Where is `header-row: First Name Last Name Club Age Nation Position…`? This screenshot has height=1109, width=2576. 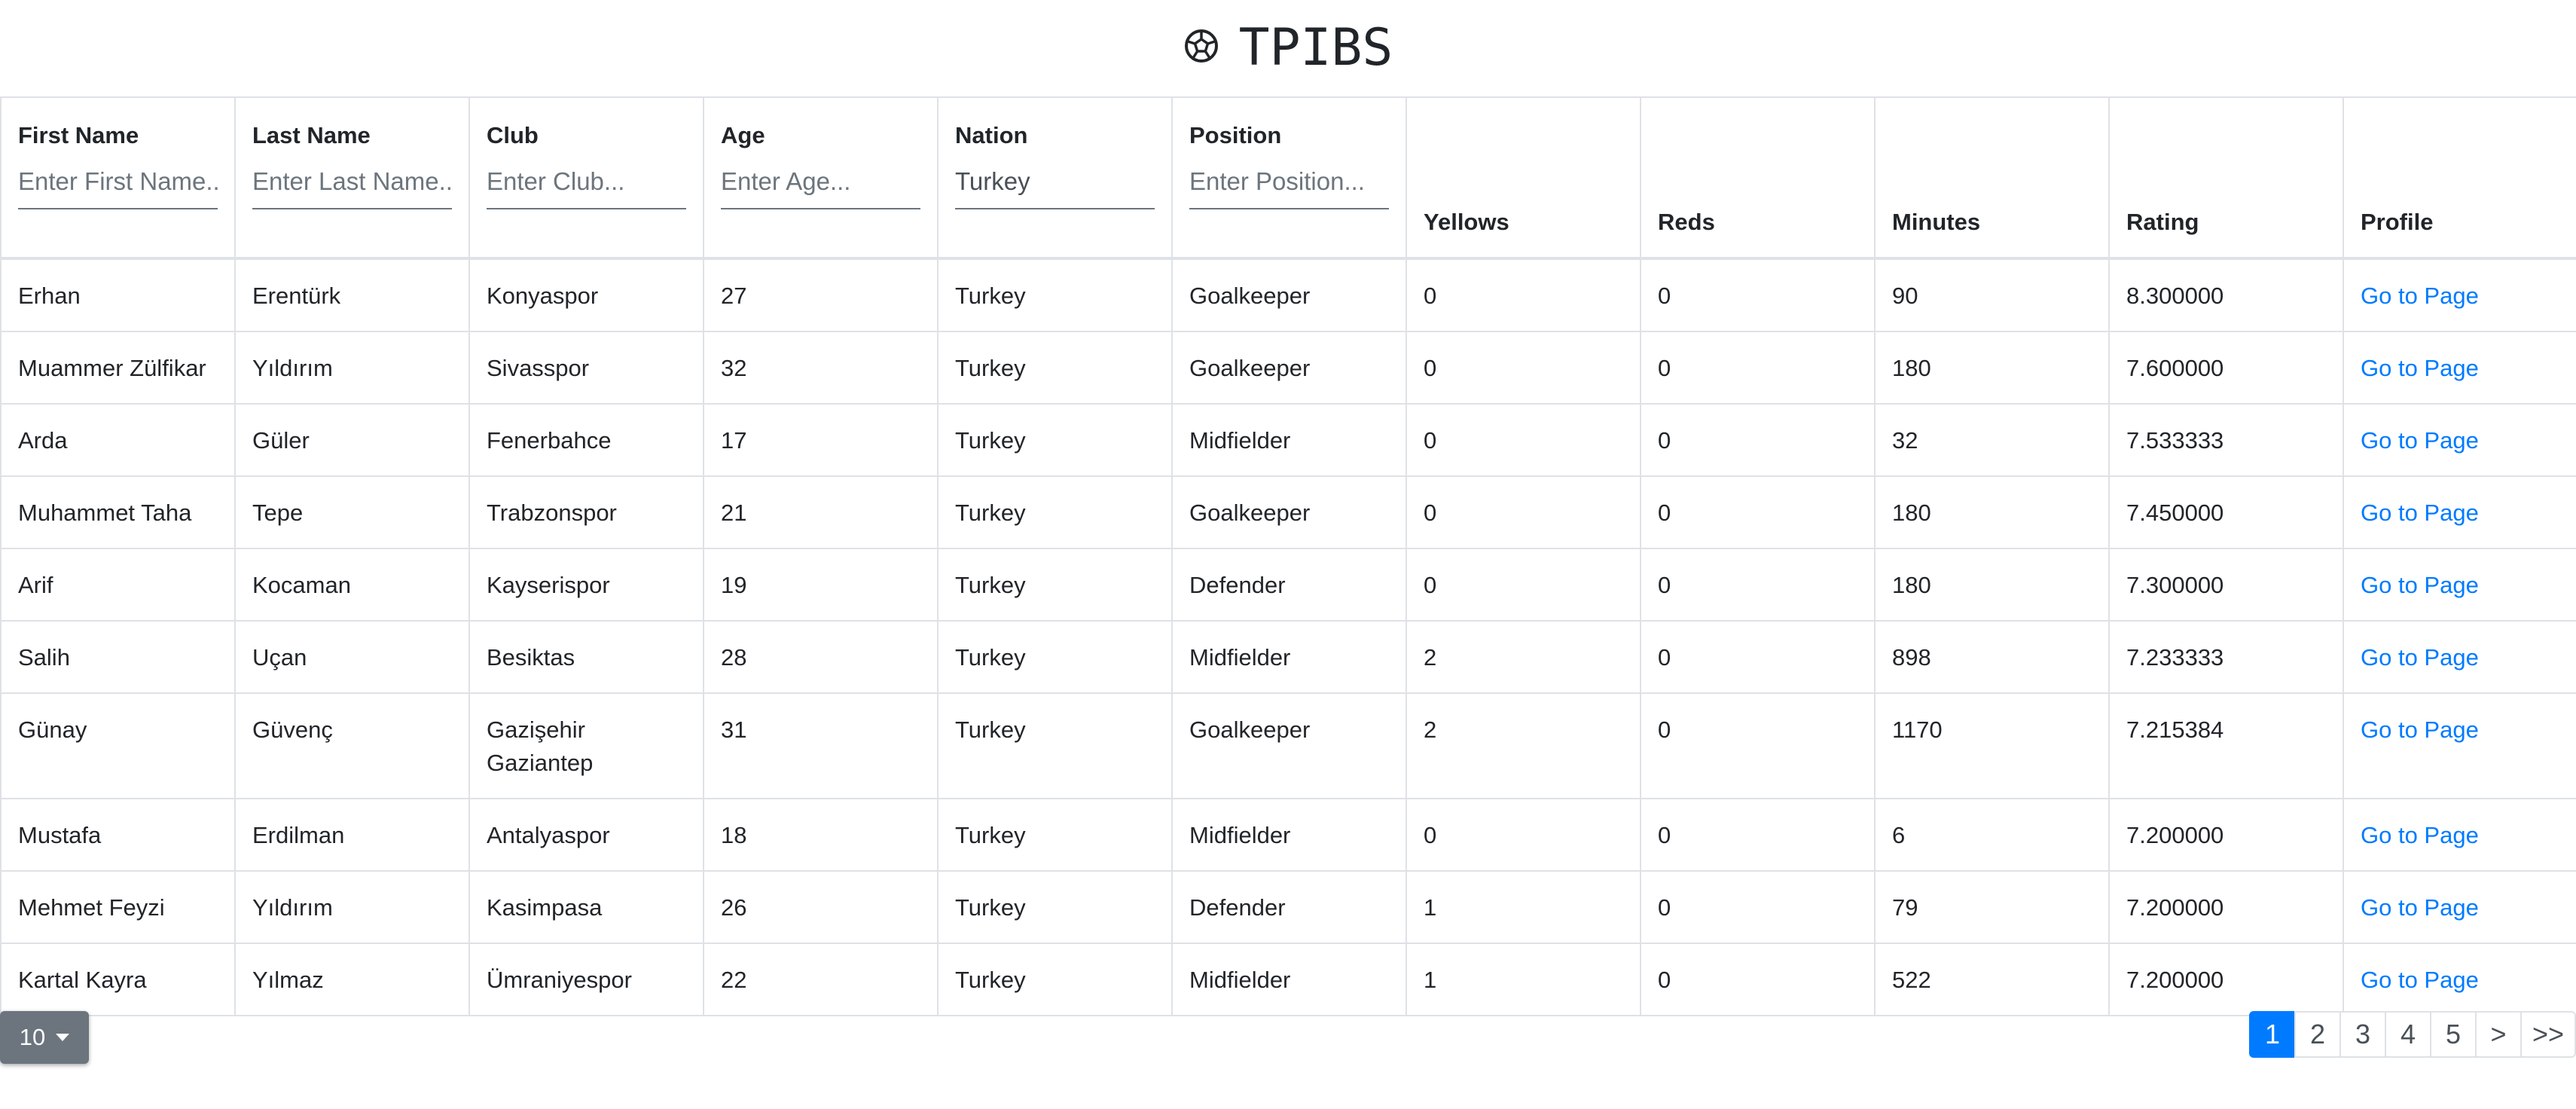
header-row: First Name Last Name Club Age Nation Position… is located at coordinates (1288, 178).